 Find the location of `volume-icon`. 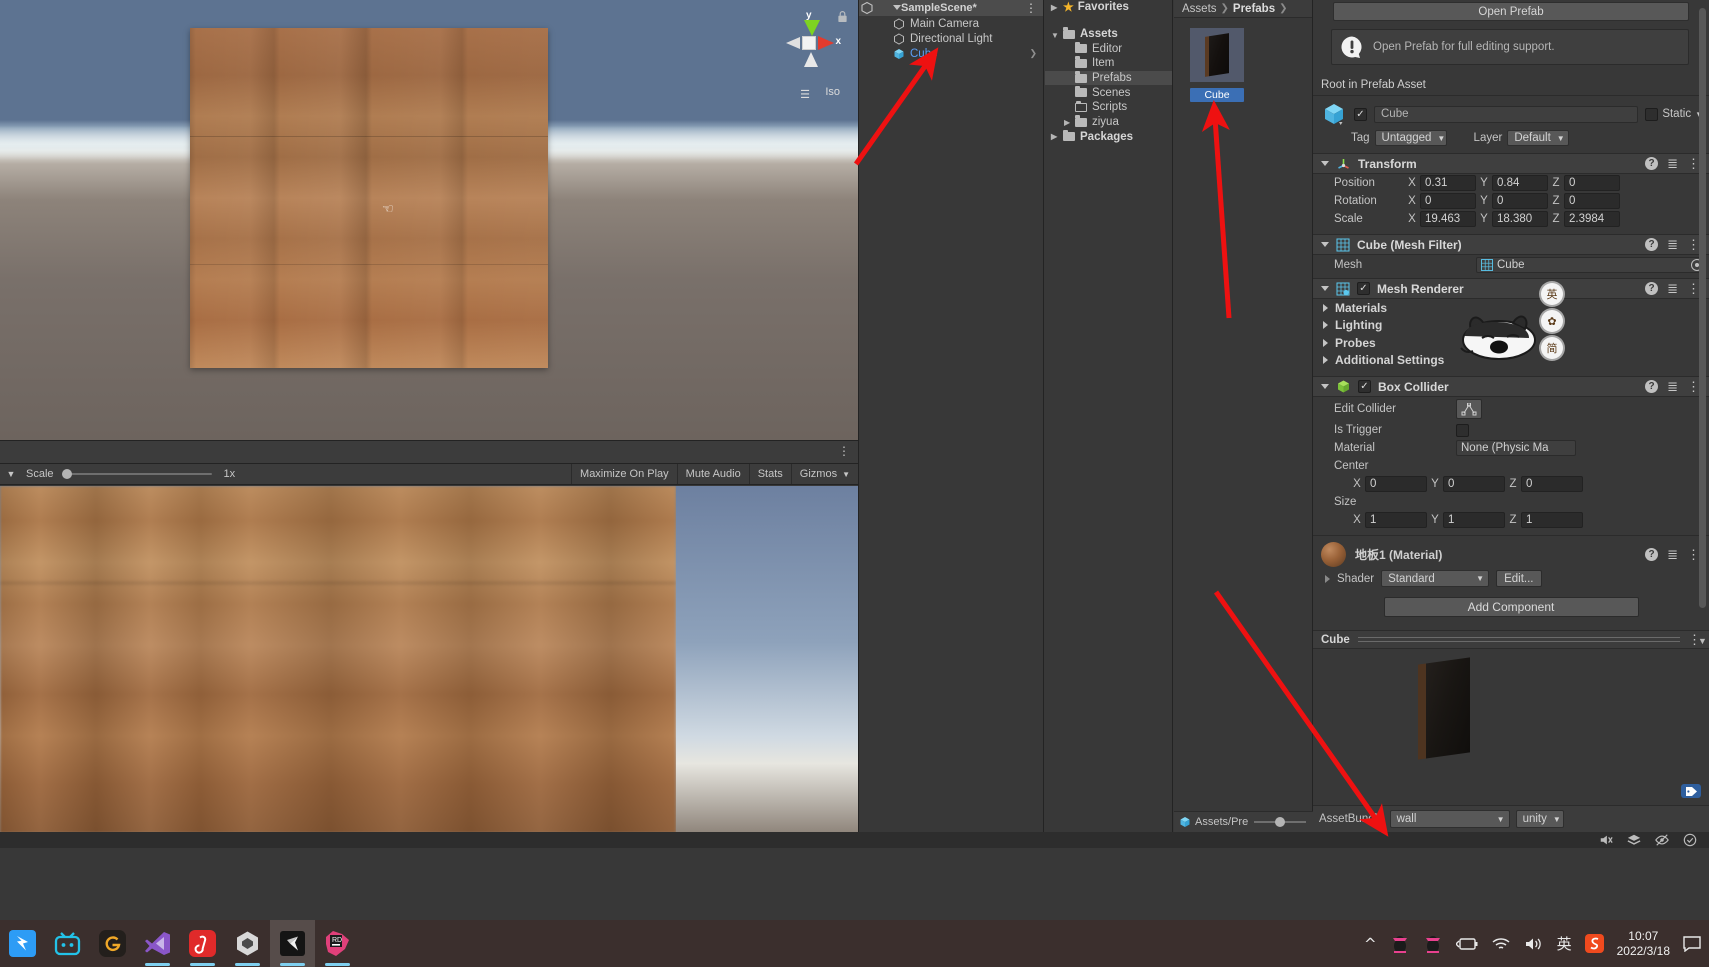

volume-icon is located at coordinates (1534, 944).